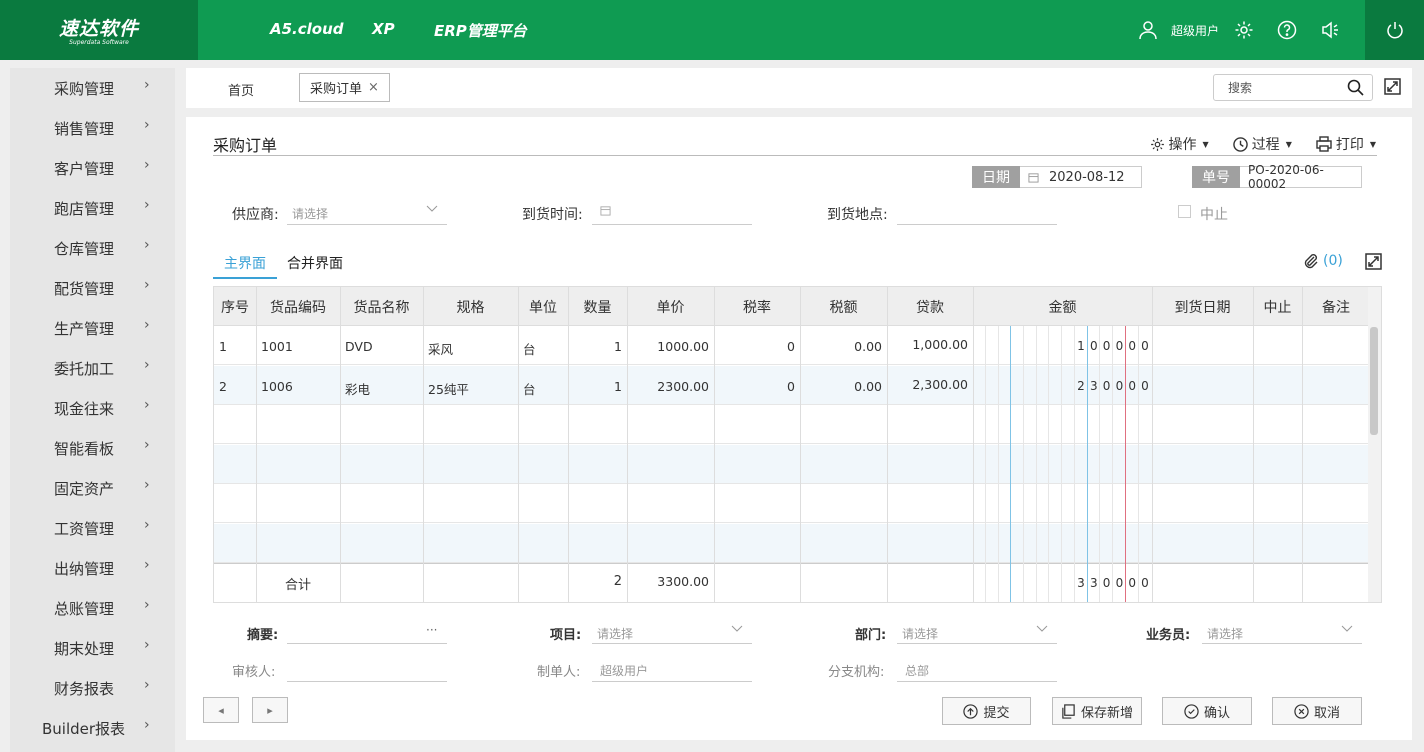  I want to click on search-input: 搜索, so click(1293, 87).